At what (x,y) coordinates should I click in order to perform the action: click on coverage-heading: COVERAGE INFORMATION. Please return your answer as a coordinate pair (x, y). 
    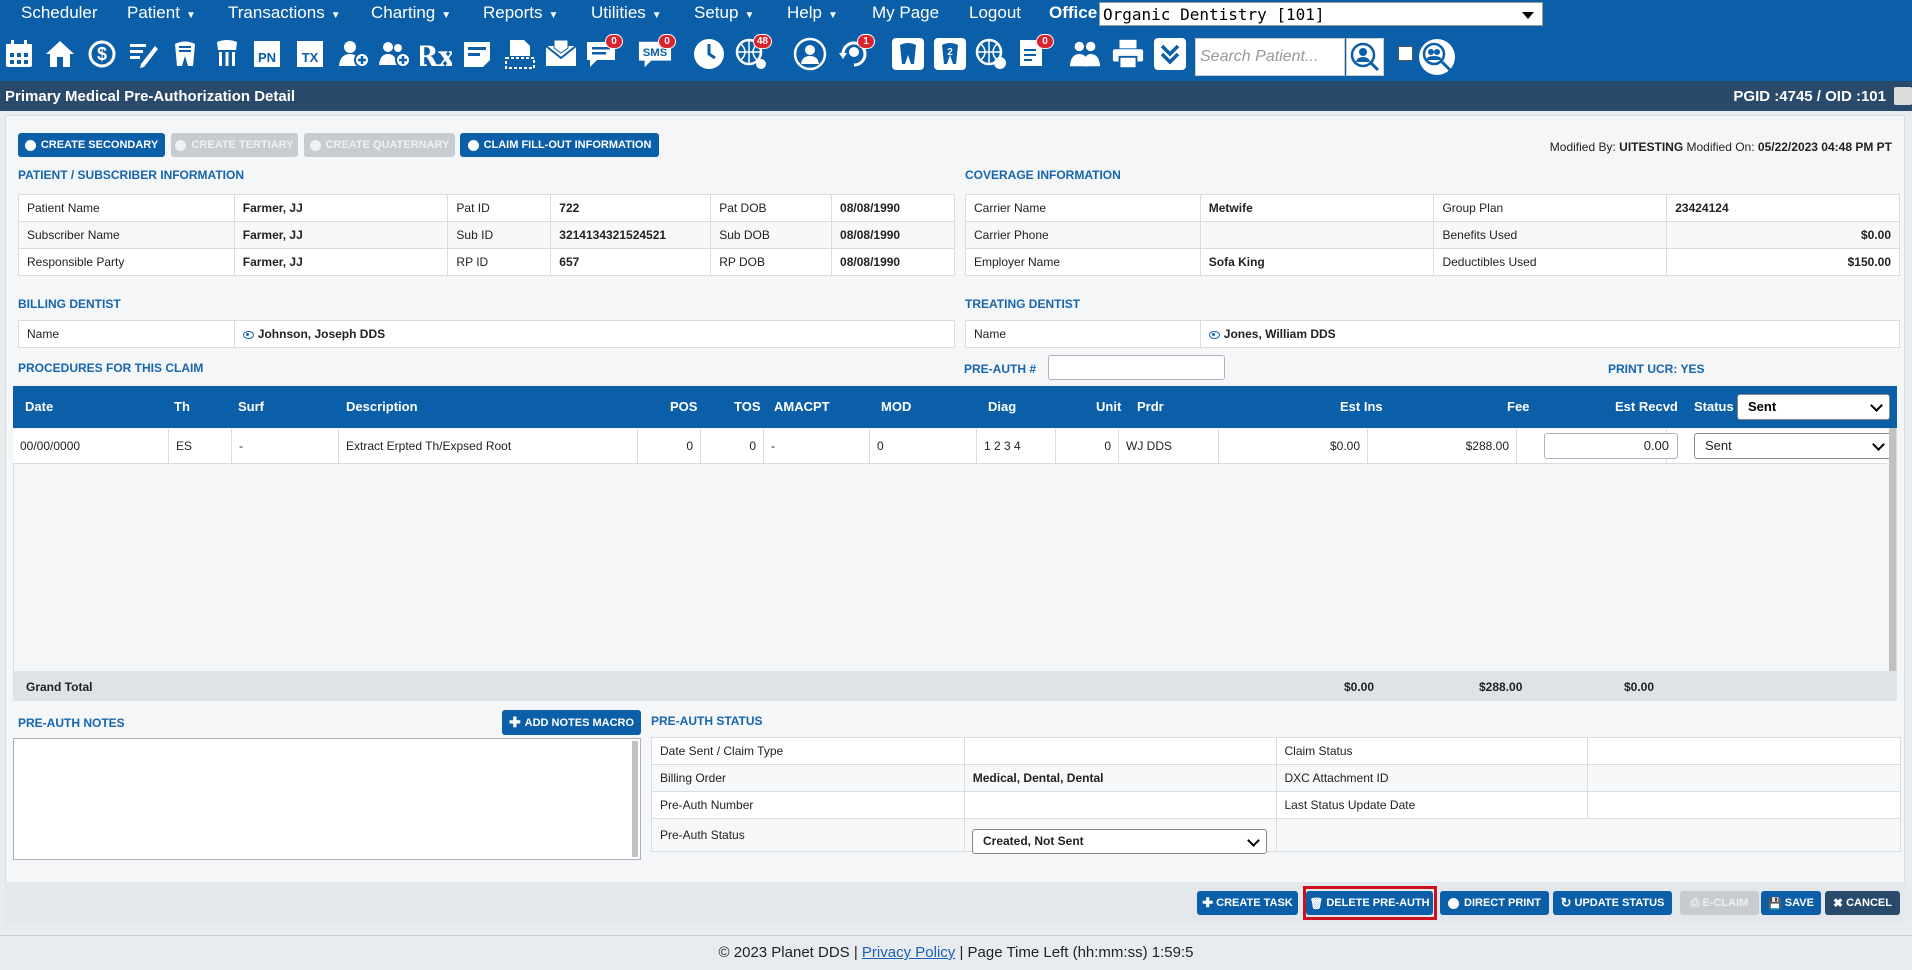
    Looking at the image, I should click on (1043, 175).